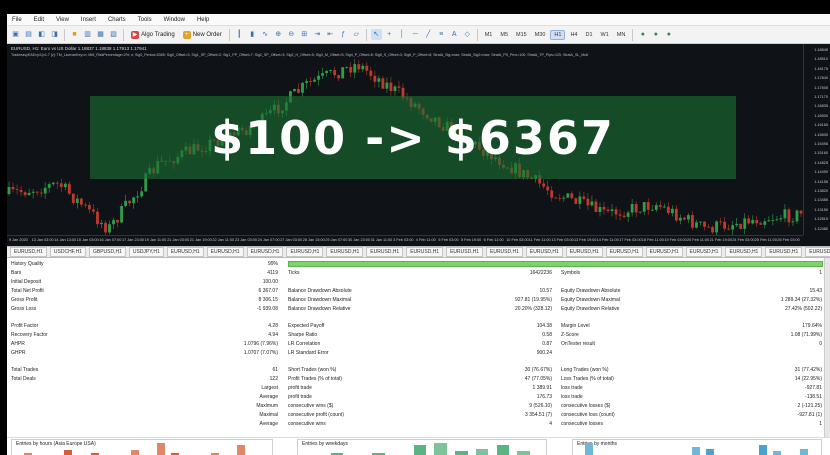  Describe the element at coordinates (74, 34) in the screenshot. I see `folder-icon: ■` at that location.